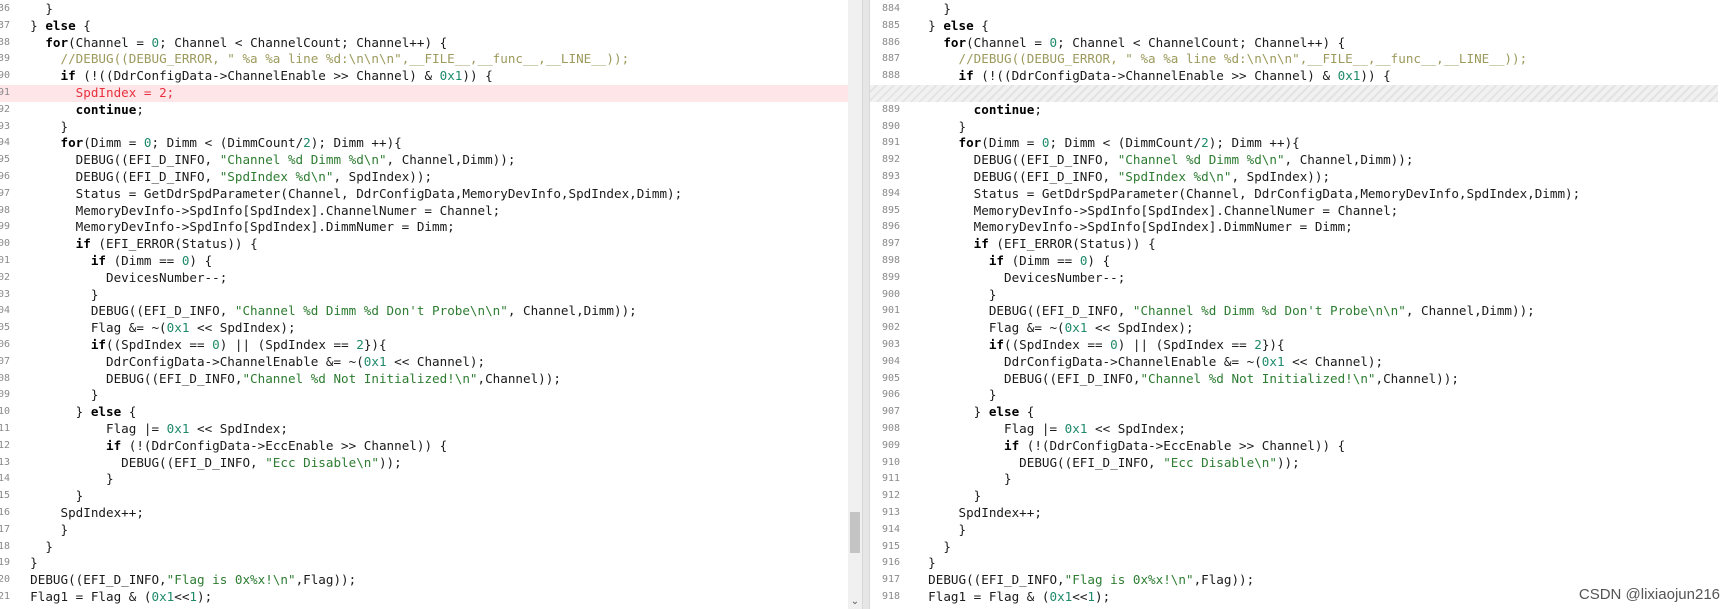 This screenshot has height=609, width=1732. Describe the element at coordinates (1301, 412) in the screenshot. I see `right-code-line: 907 } else {` at that location.